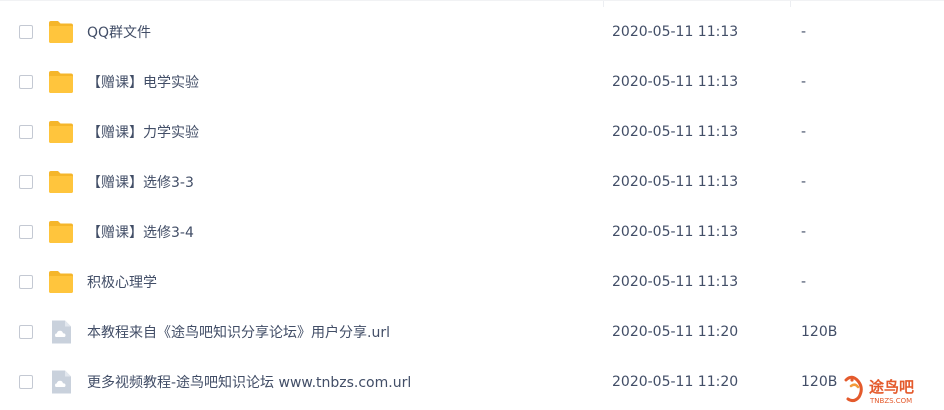 The image size is (944, 410). Describe the element at coordinates (472, 32) in the screenshot. I see `file-row: QQ群文件 2020-05-11 11:13 -` at that location.